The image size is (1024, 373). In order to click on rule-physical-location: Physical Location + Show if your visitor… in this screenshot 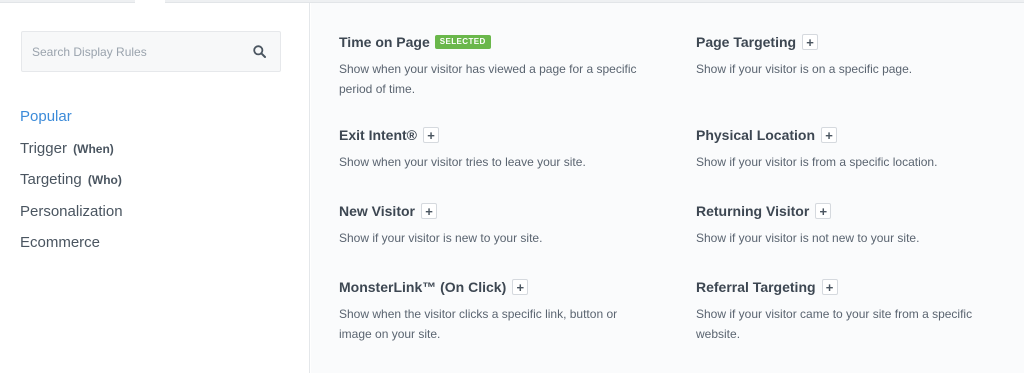, I will do `click(856, 148)`.